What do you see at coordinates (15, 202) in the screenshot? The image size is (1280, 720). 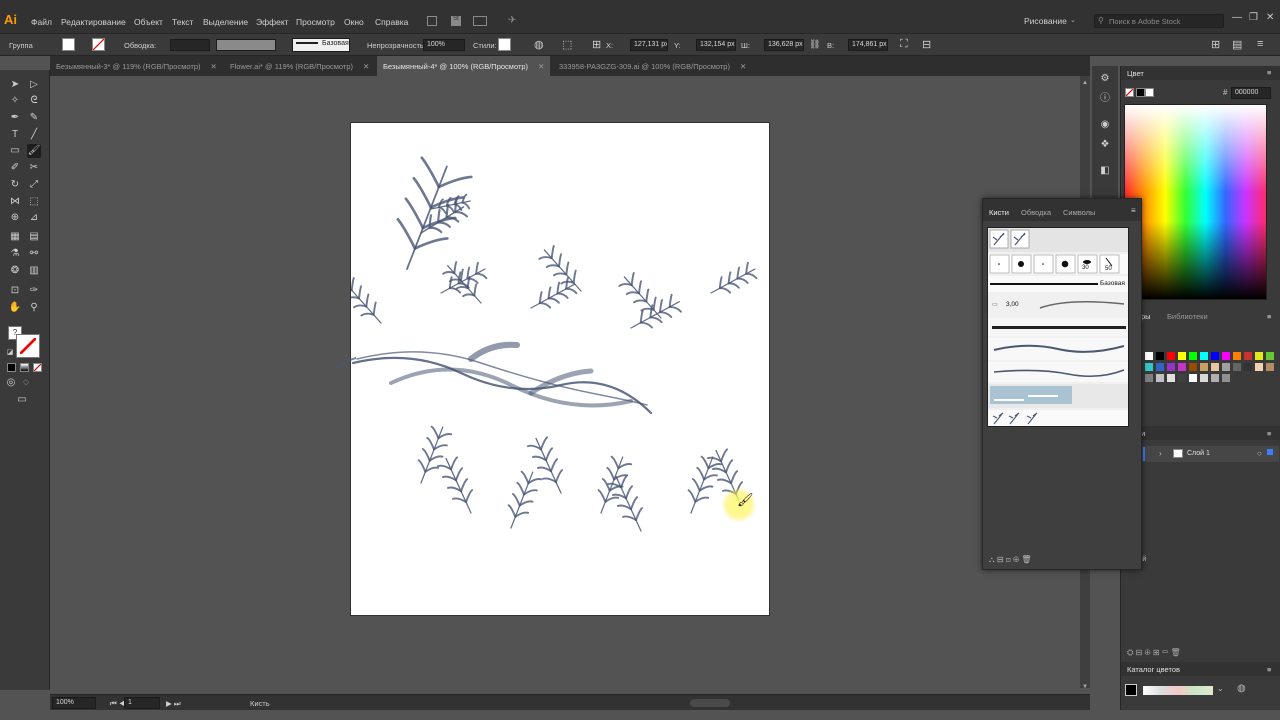 I see `width-tool-icon: ⋈` at bounding box center [15, 202].